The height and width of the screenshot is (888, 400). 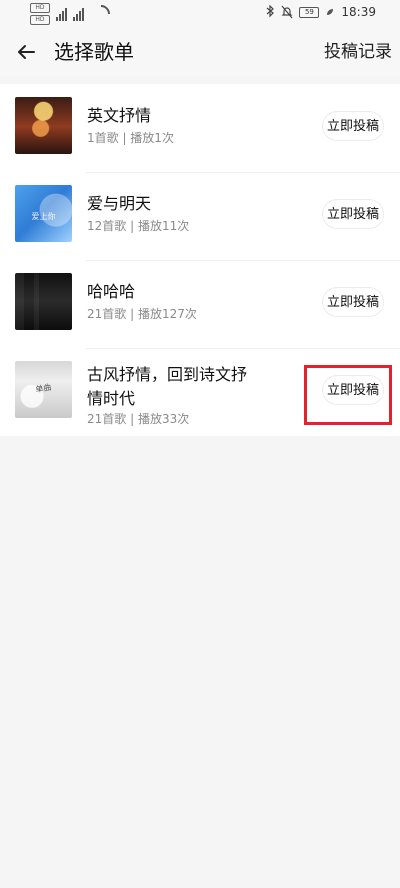 What do you see at coordinates (287, 12) in the screenshot?
I see `mute-bell-icon` at bounding box center [287, 12].